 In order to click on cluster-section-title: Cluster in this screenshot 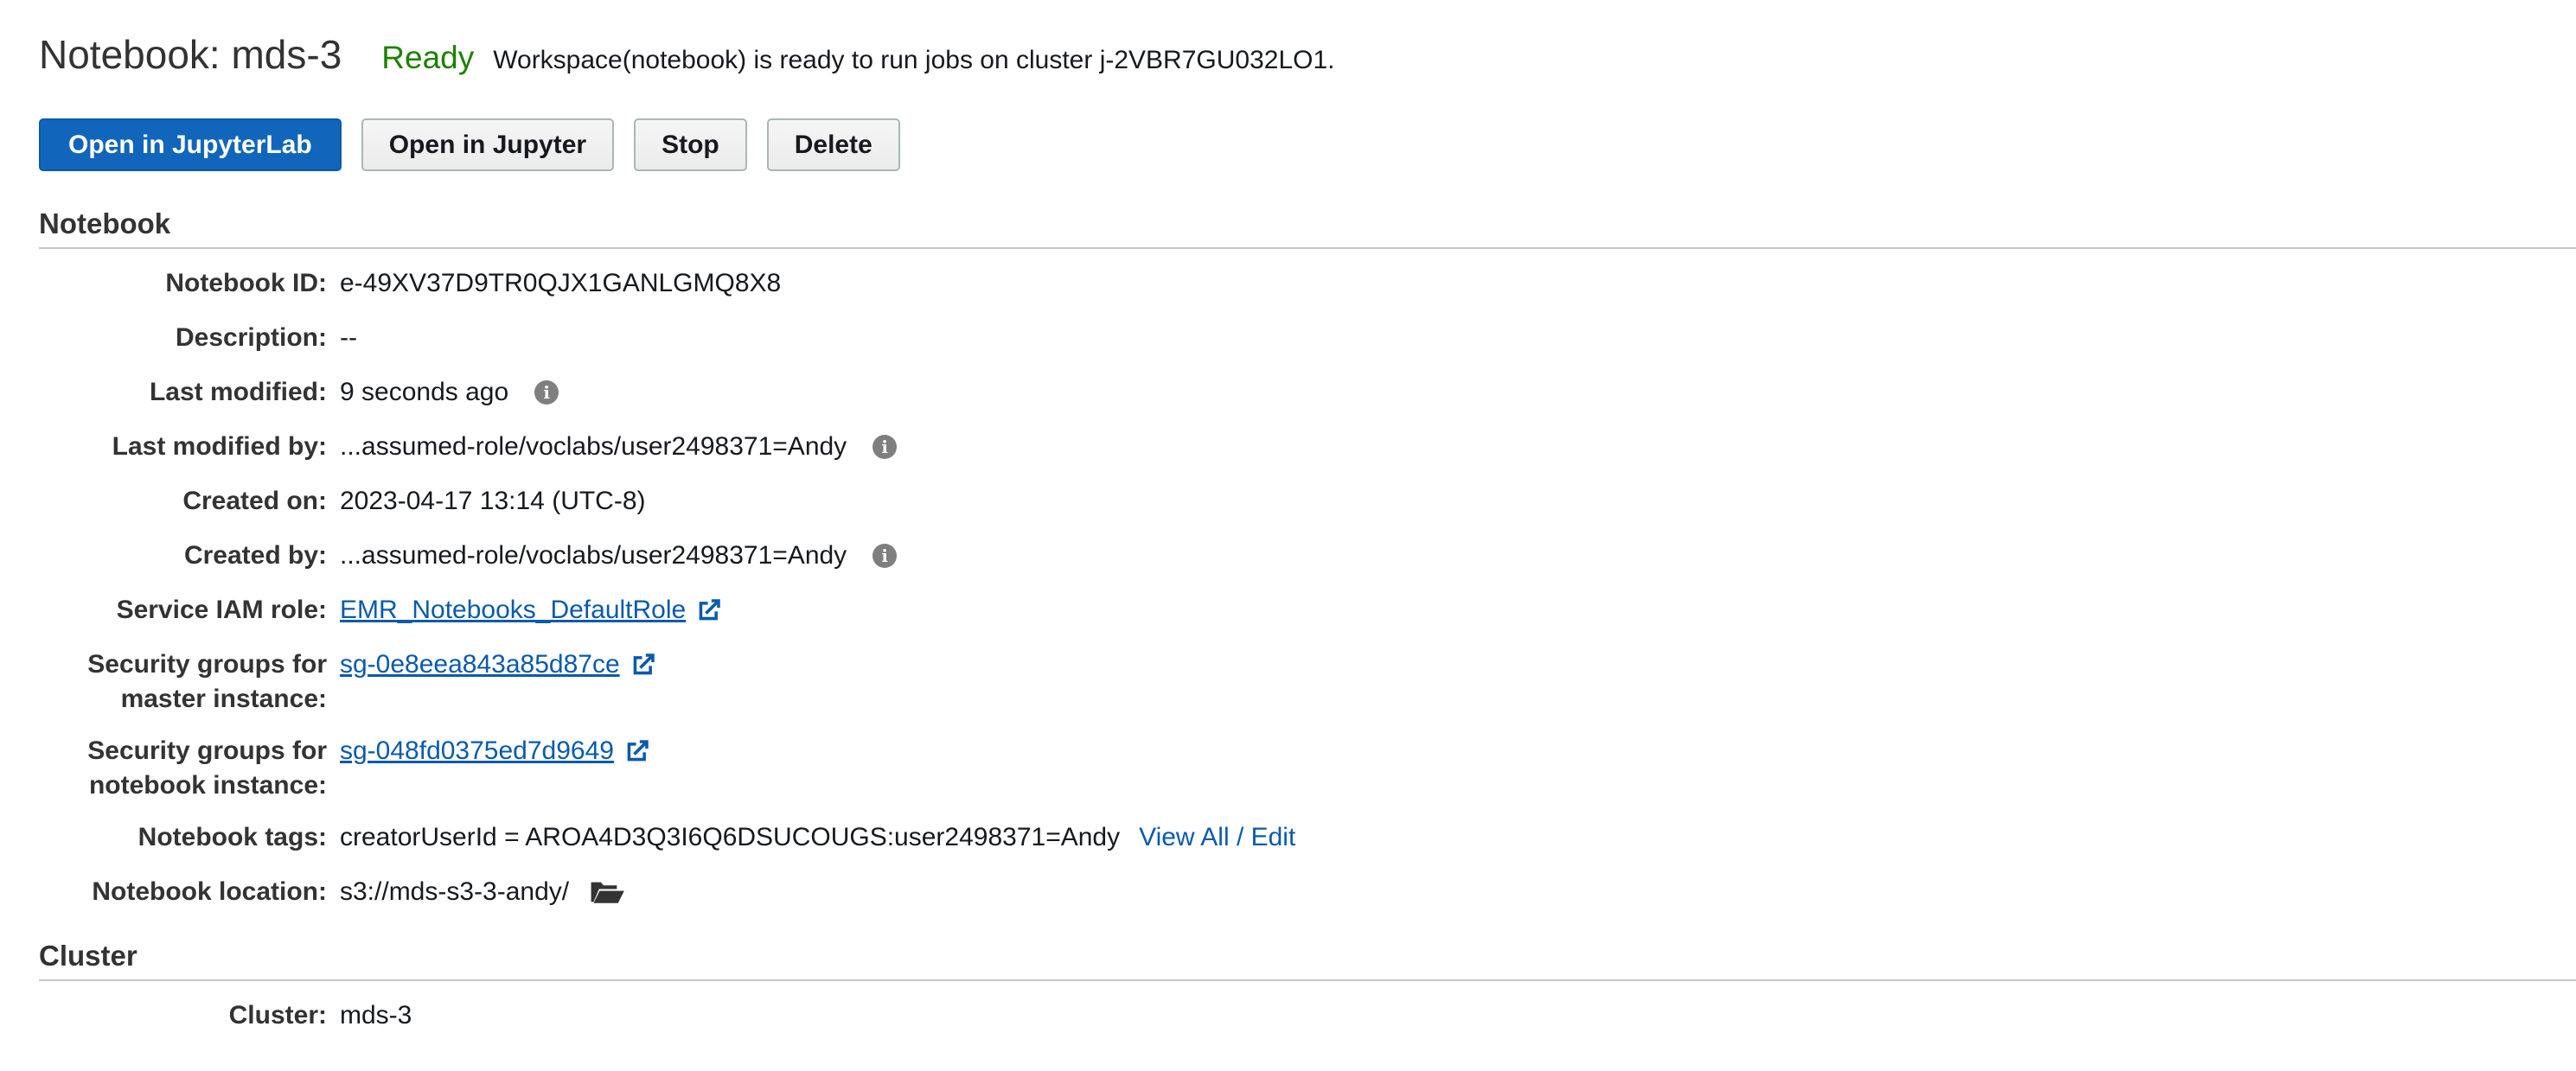, I will do `click(1307, 961)`.